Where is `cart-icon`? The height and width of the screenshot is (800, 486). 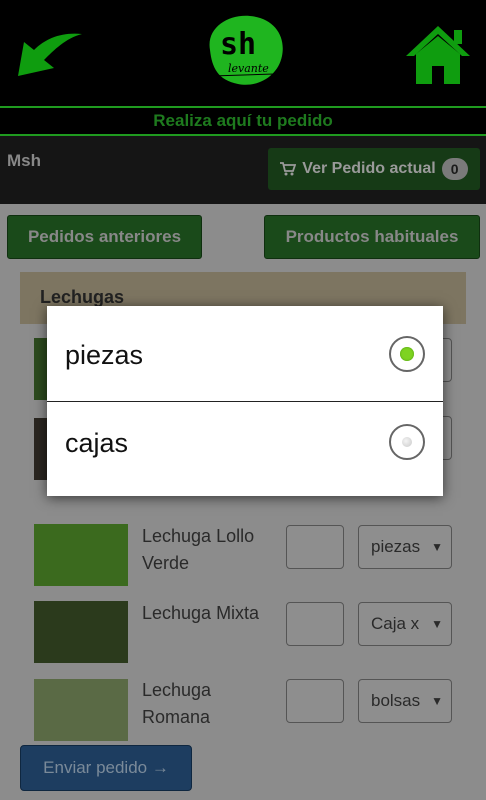 cart-icon is located at coordinates (288, 169).